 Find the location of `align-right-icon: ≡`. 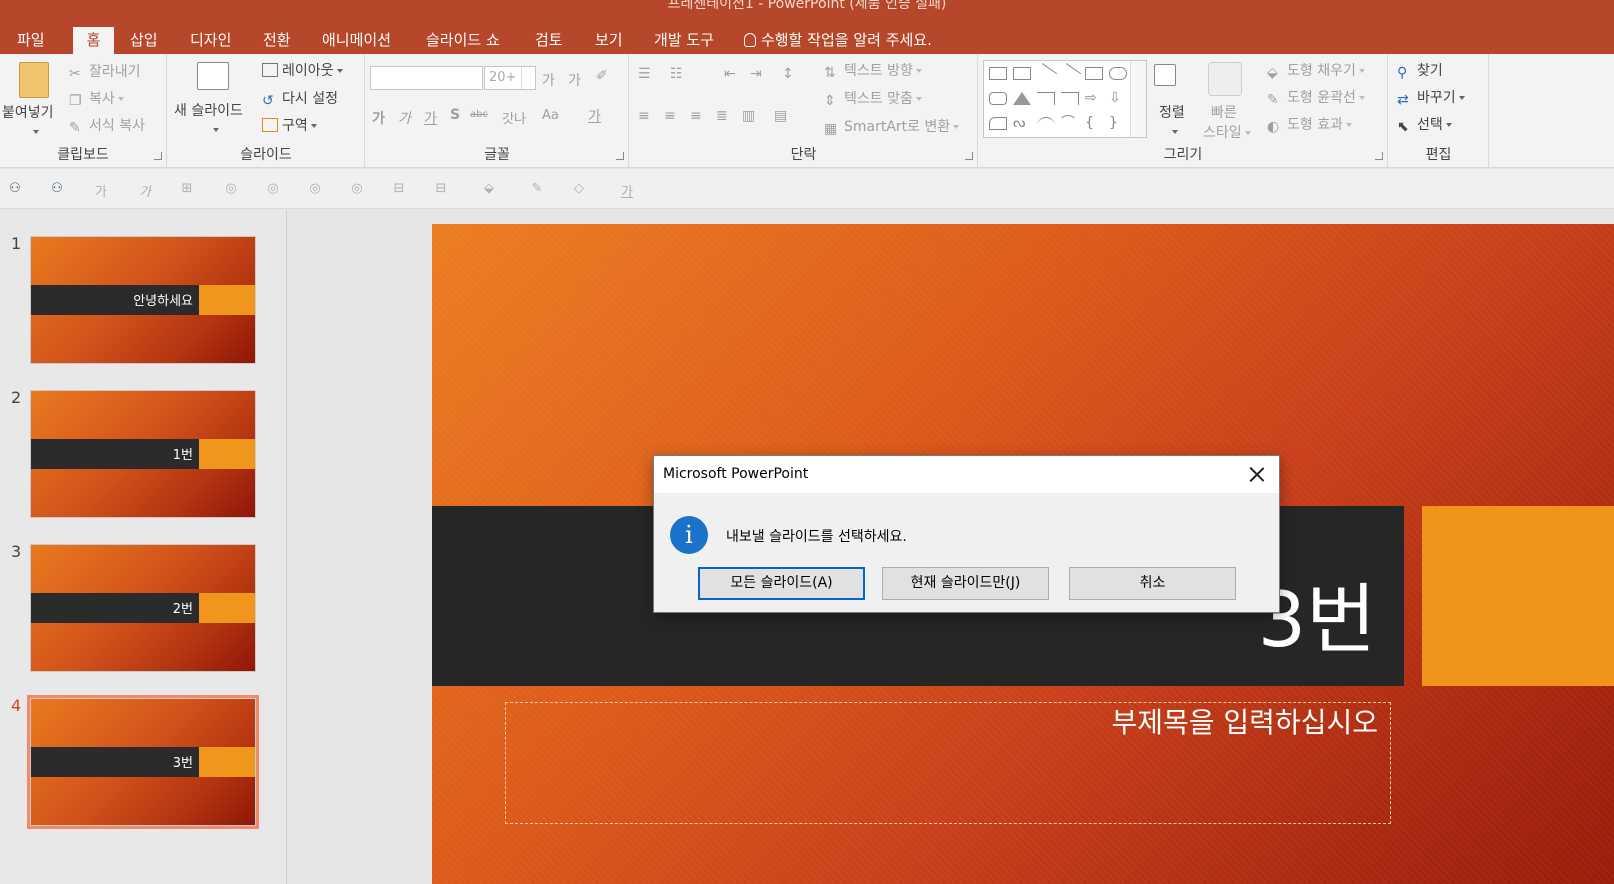

align-right-icon: ≡ is located at coordinates (696, 116).